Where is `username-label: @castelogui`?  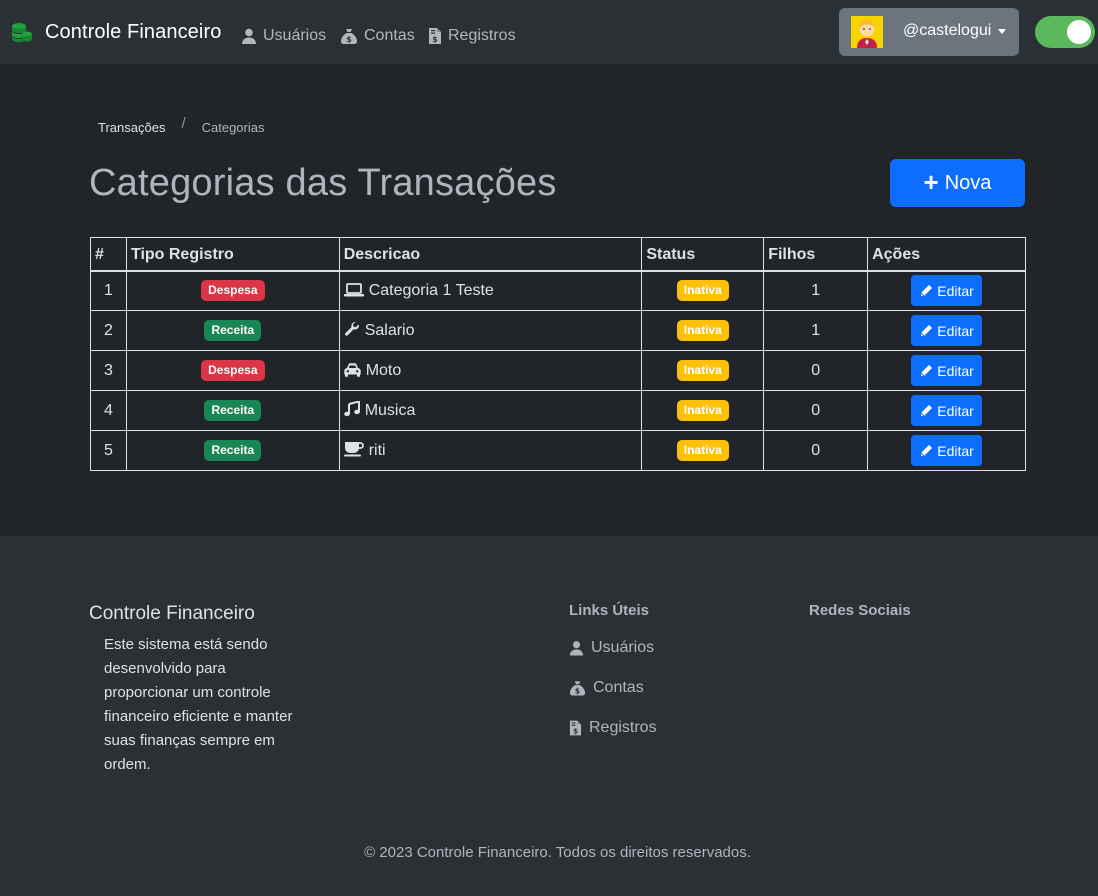
username-label: @castelogui is located at coordinates (947, 30).